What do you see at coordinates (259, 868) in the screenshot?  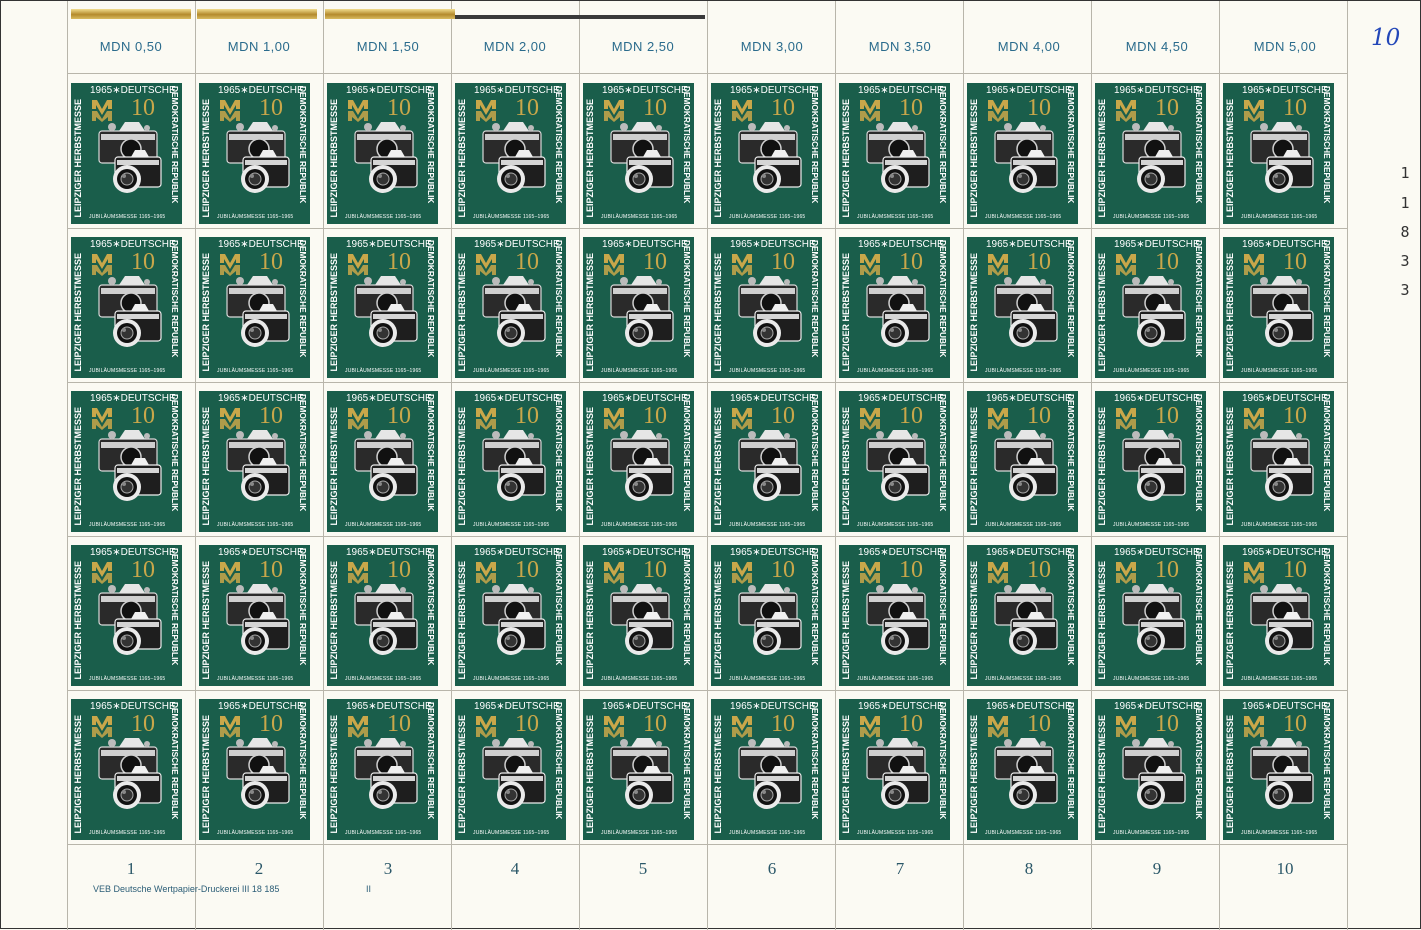 I see `column-number: 2` at bounding box center [259, 868].